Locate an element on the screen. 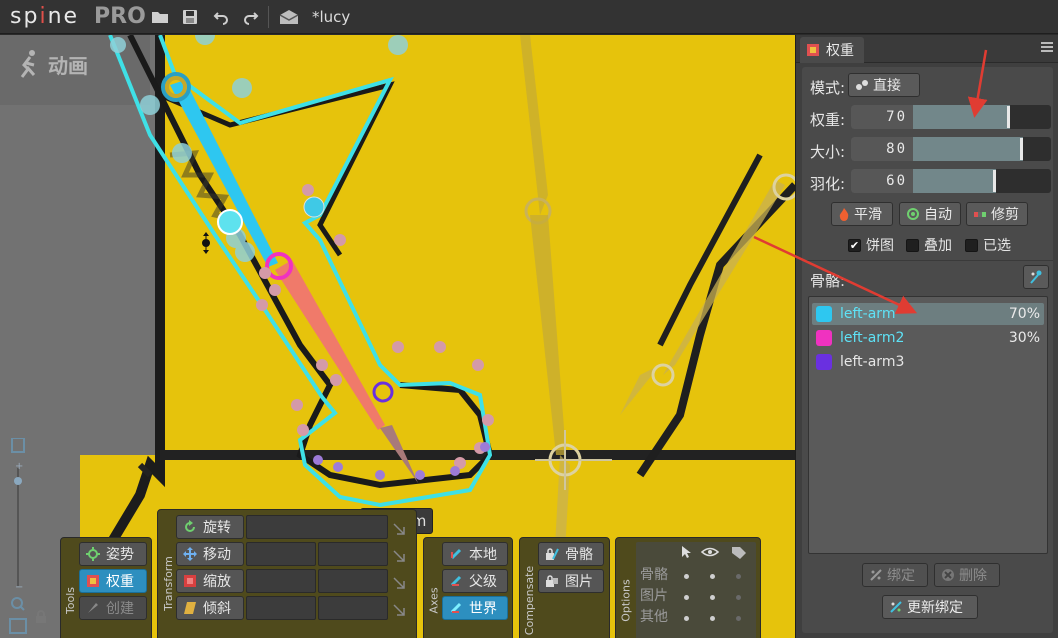  scale-y-field is located at coordinates (353, 581).